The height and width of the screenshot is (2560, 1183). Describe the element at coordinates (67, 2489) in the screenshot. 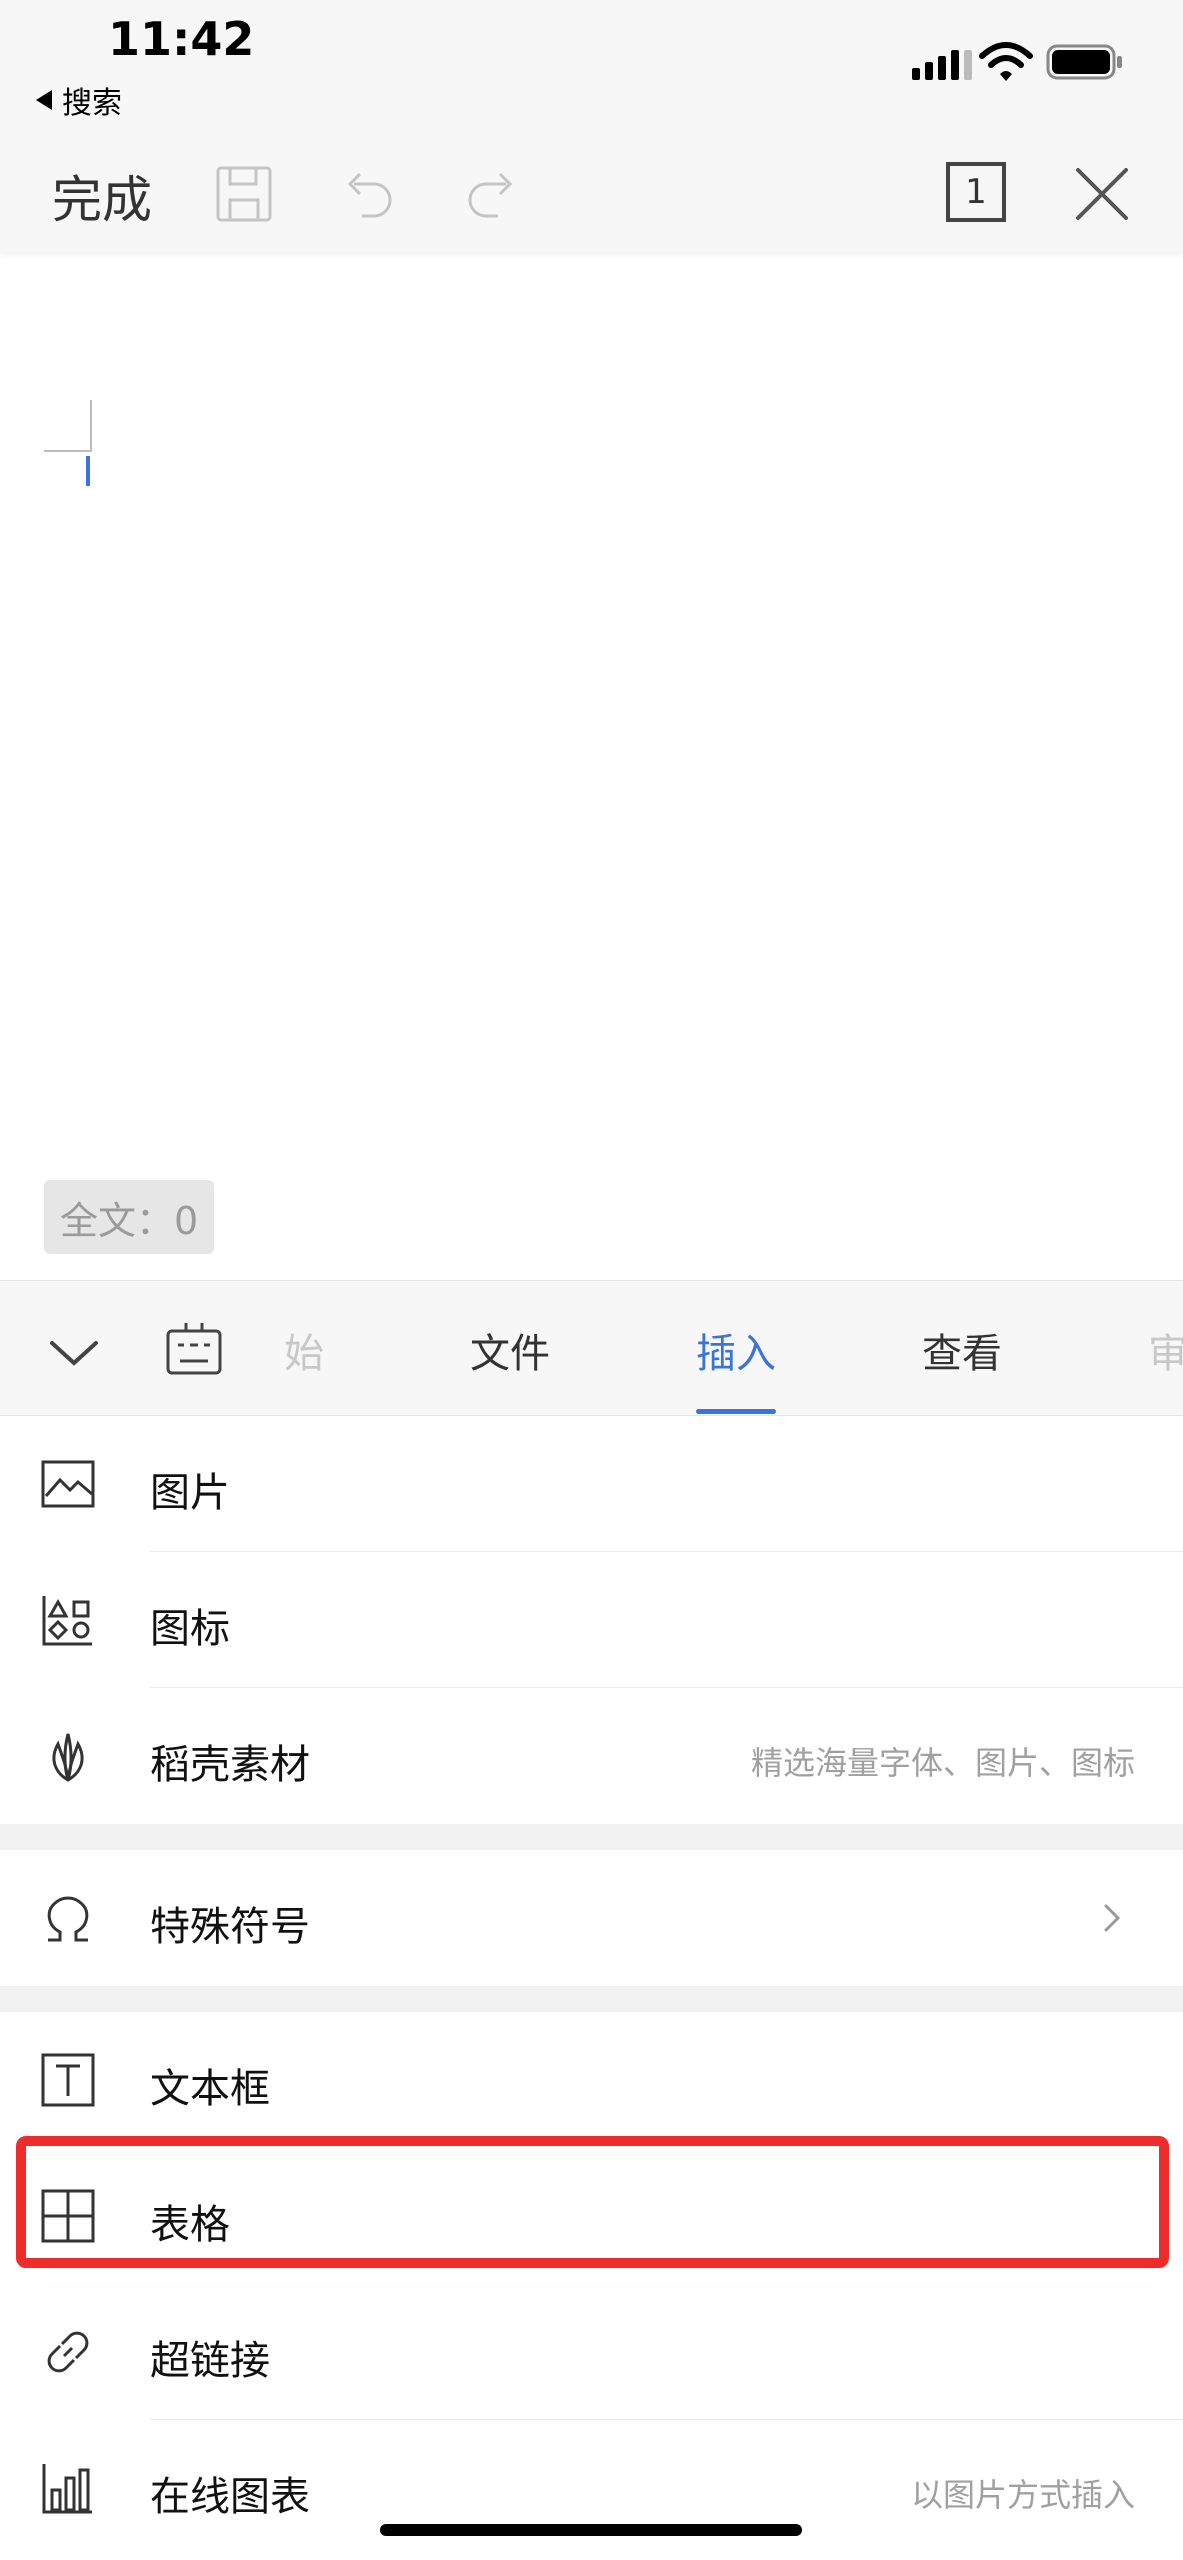

I see `bar-chart-icon` at that location.